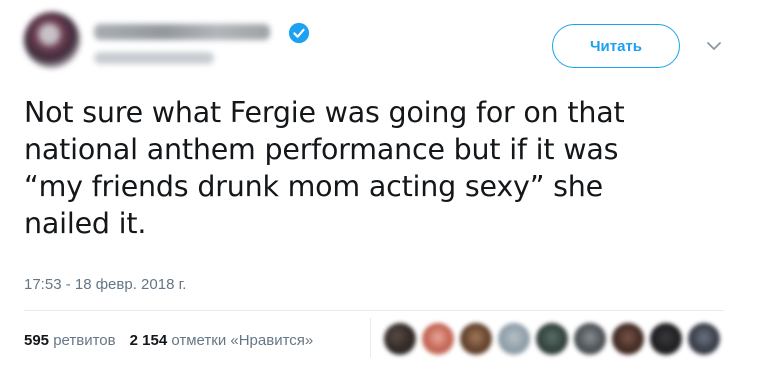  I want to click on likes-count: 2 154, so click(148, 340).